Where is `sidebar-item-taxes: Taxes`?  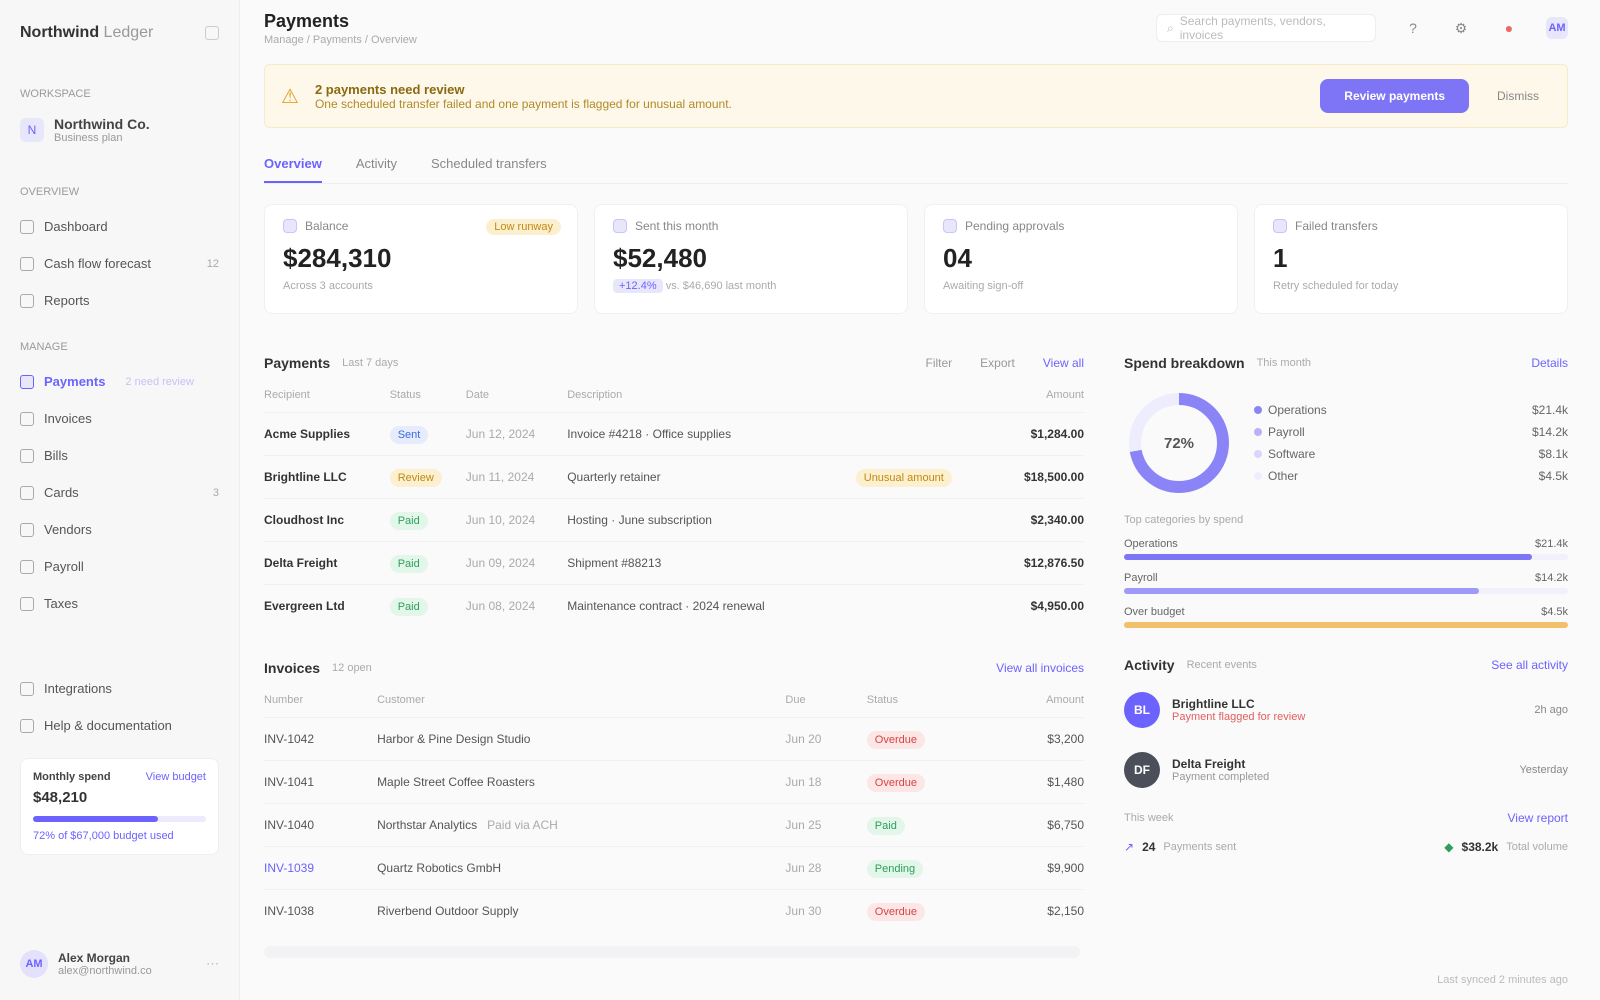 sidebar-item-taxes: Taxes is located at coordinates (119, 603).